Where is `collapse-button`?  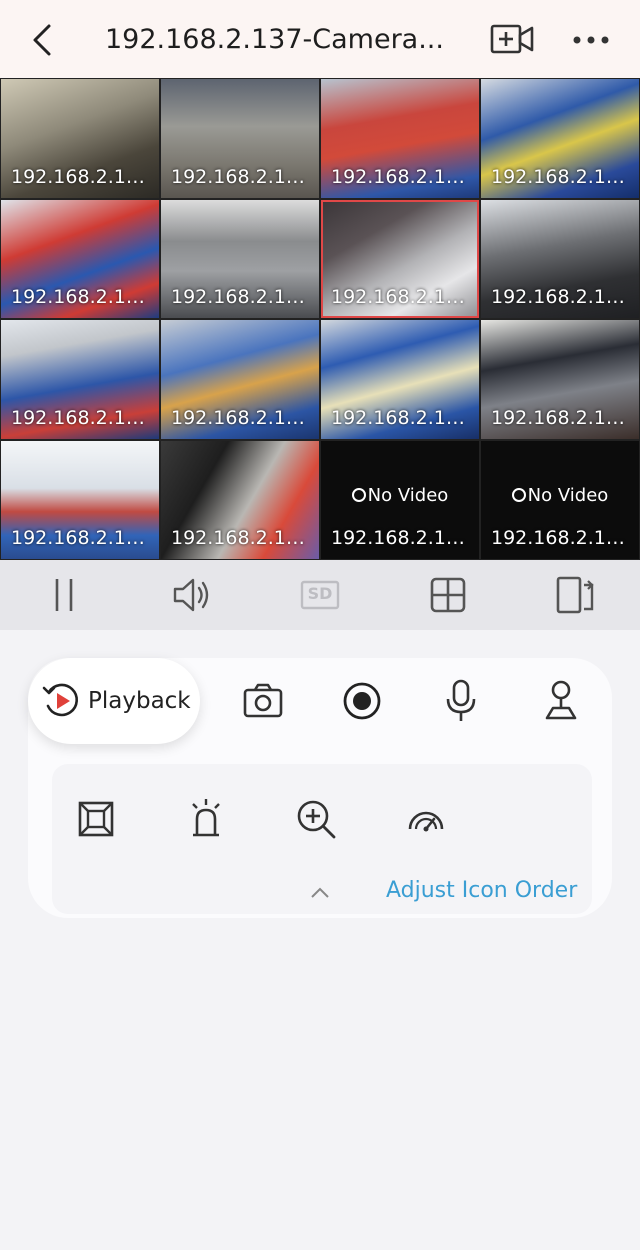 collapse-button is located at coordinates (320, 893).